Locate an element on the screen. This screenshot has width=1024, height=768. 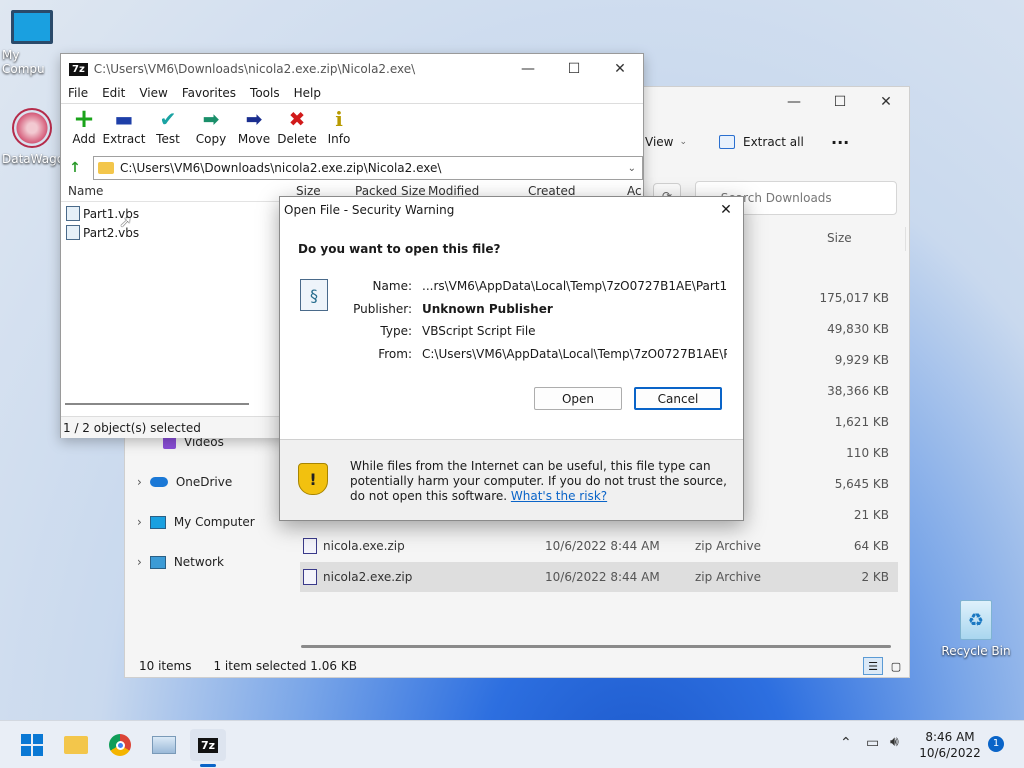
active-indicator is located at coordinates (208, 765).